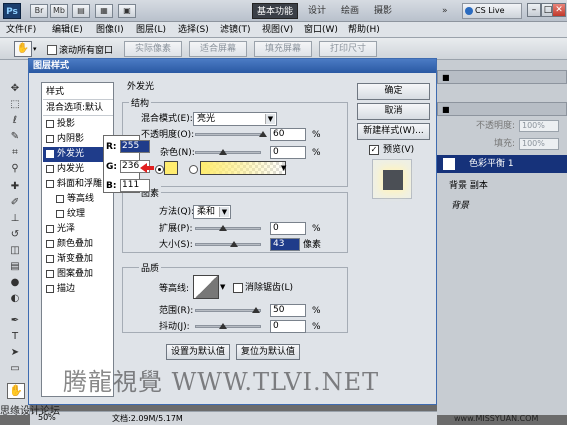 The width and height of the screenshot is (567, 425). Describe the element at coordinates (212, 212) in the screenshot. I see `method-select: 柔和 ▼` at that location.